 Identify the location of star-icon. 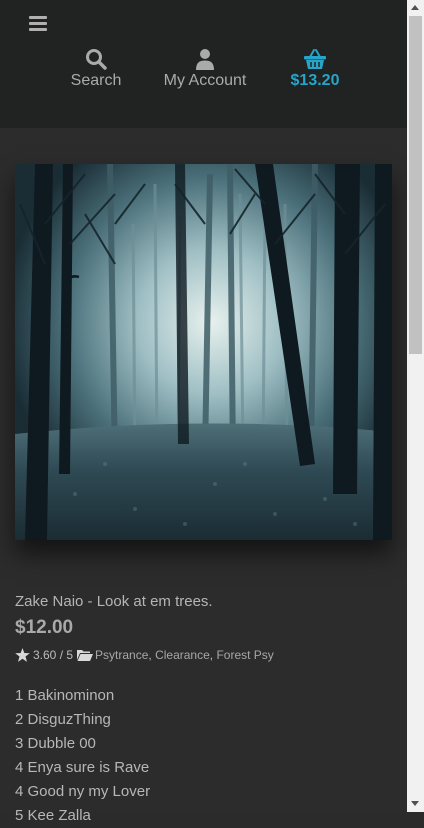
(22, 655).